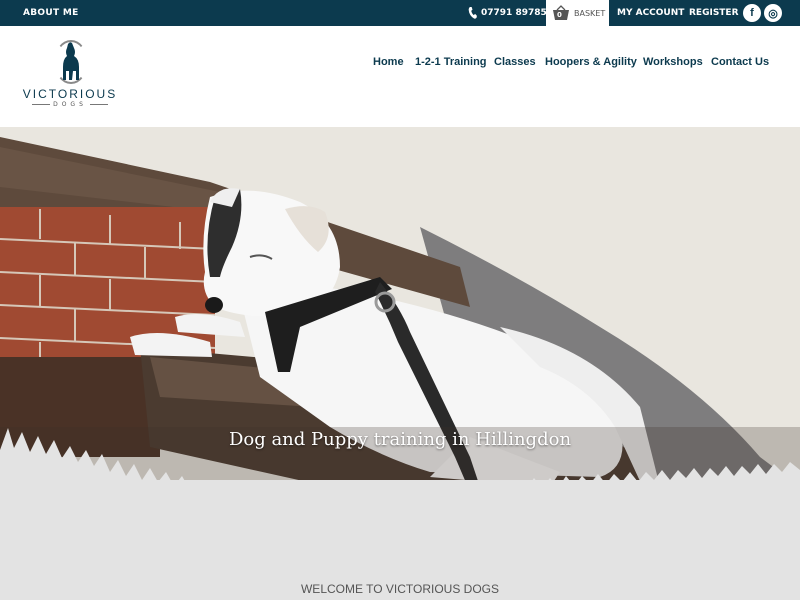 The height and width of the screenshot is (600, 800). What do you see at coordinates (673, 62) in the screenshot?
I see `nav-workshops: Workshops` at bounding box center [673, 62].